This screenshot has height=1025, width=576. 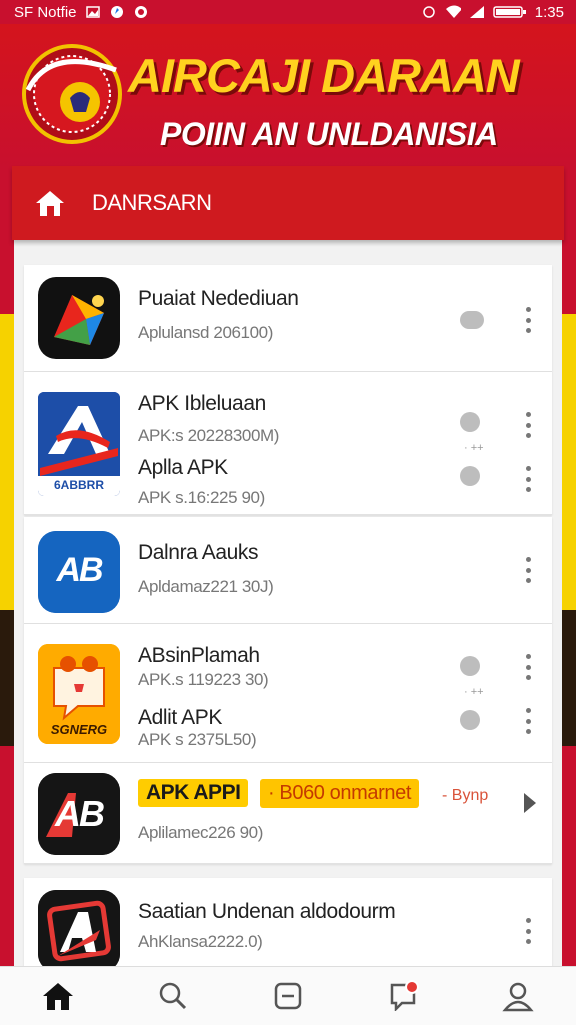 I want to click on nav-profile, so click(x=518, y=996).